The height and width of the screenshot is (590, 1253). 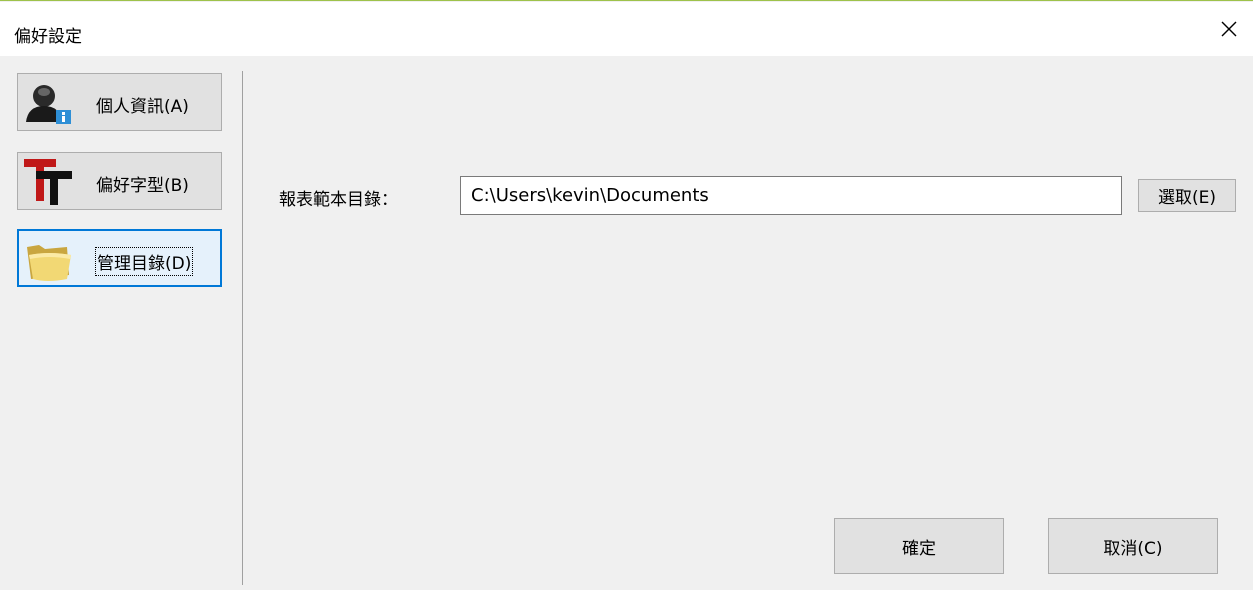 What do you see at coordinates (48, 104) in the screenshot?
I see `user-info-icon` at bounding box center [48, 104].